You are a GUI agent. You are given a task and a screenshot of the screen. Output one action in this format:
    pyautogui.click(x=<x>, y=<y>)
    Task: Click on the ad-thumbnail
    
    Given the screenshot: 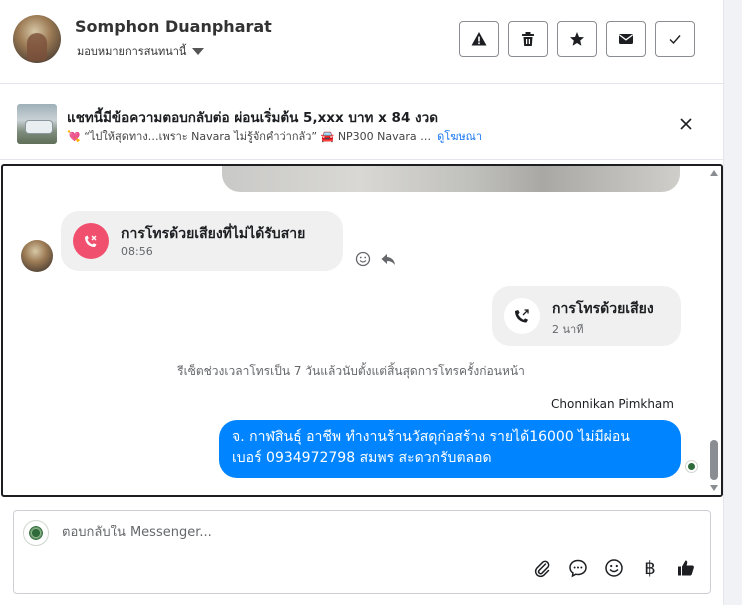 What is the action you would take?
    pyautogui.click(x=37, y=124)
    